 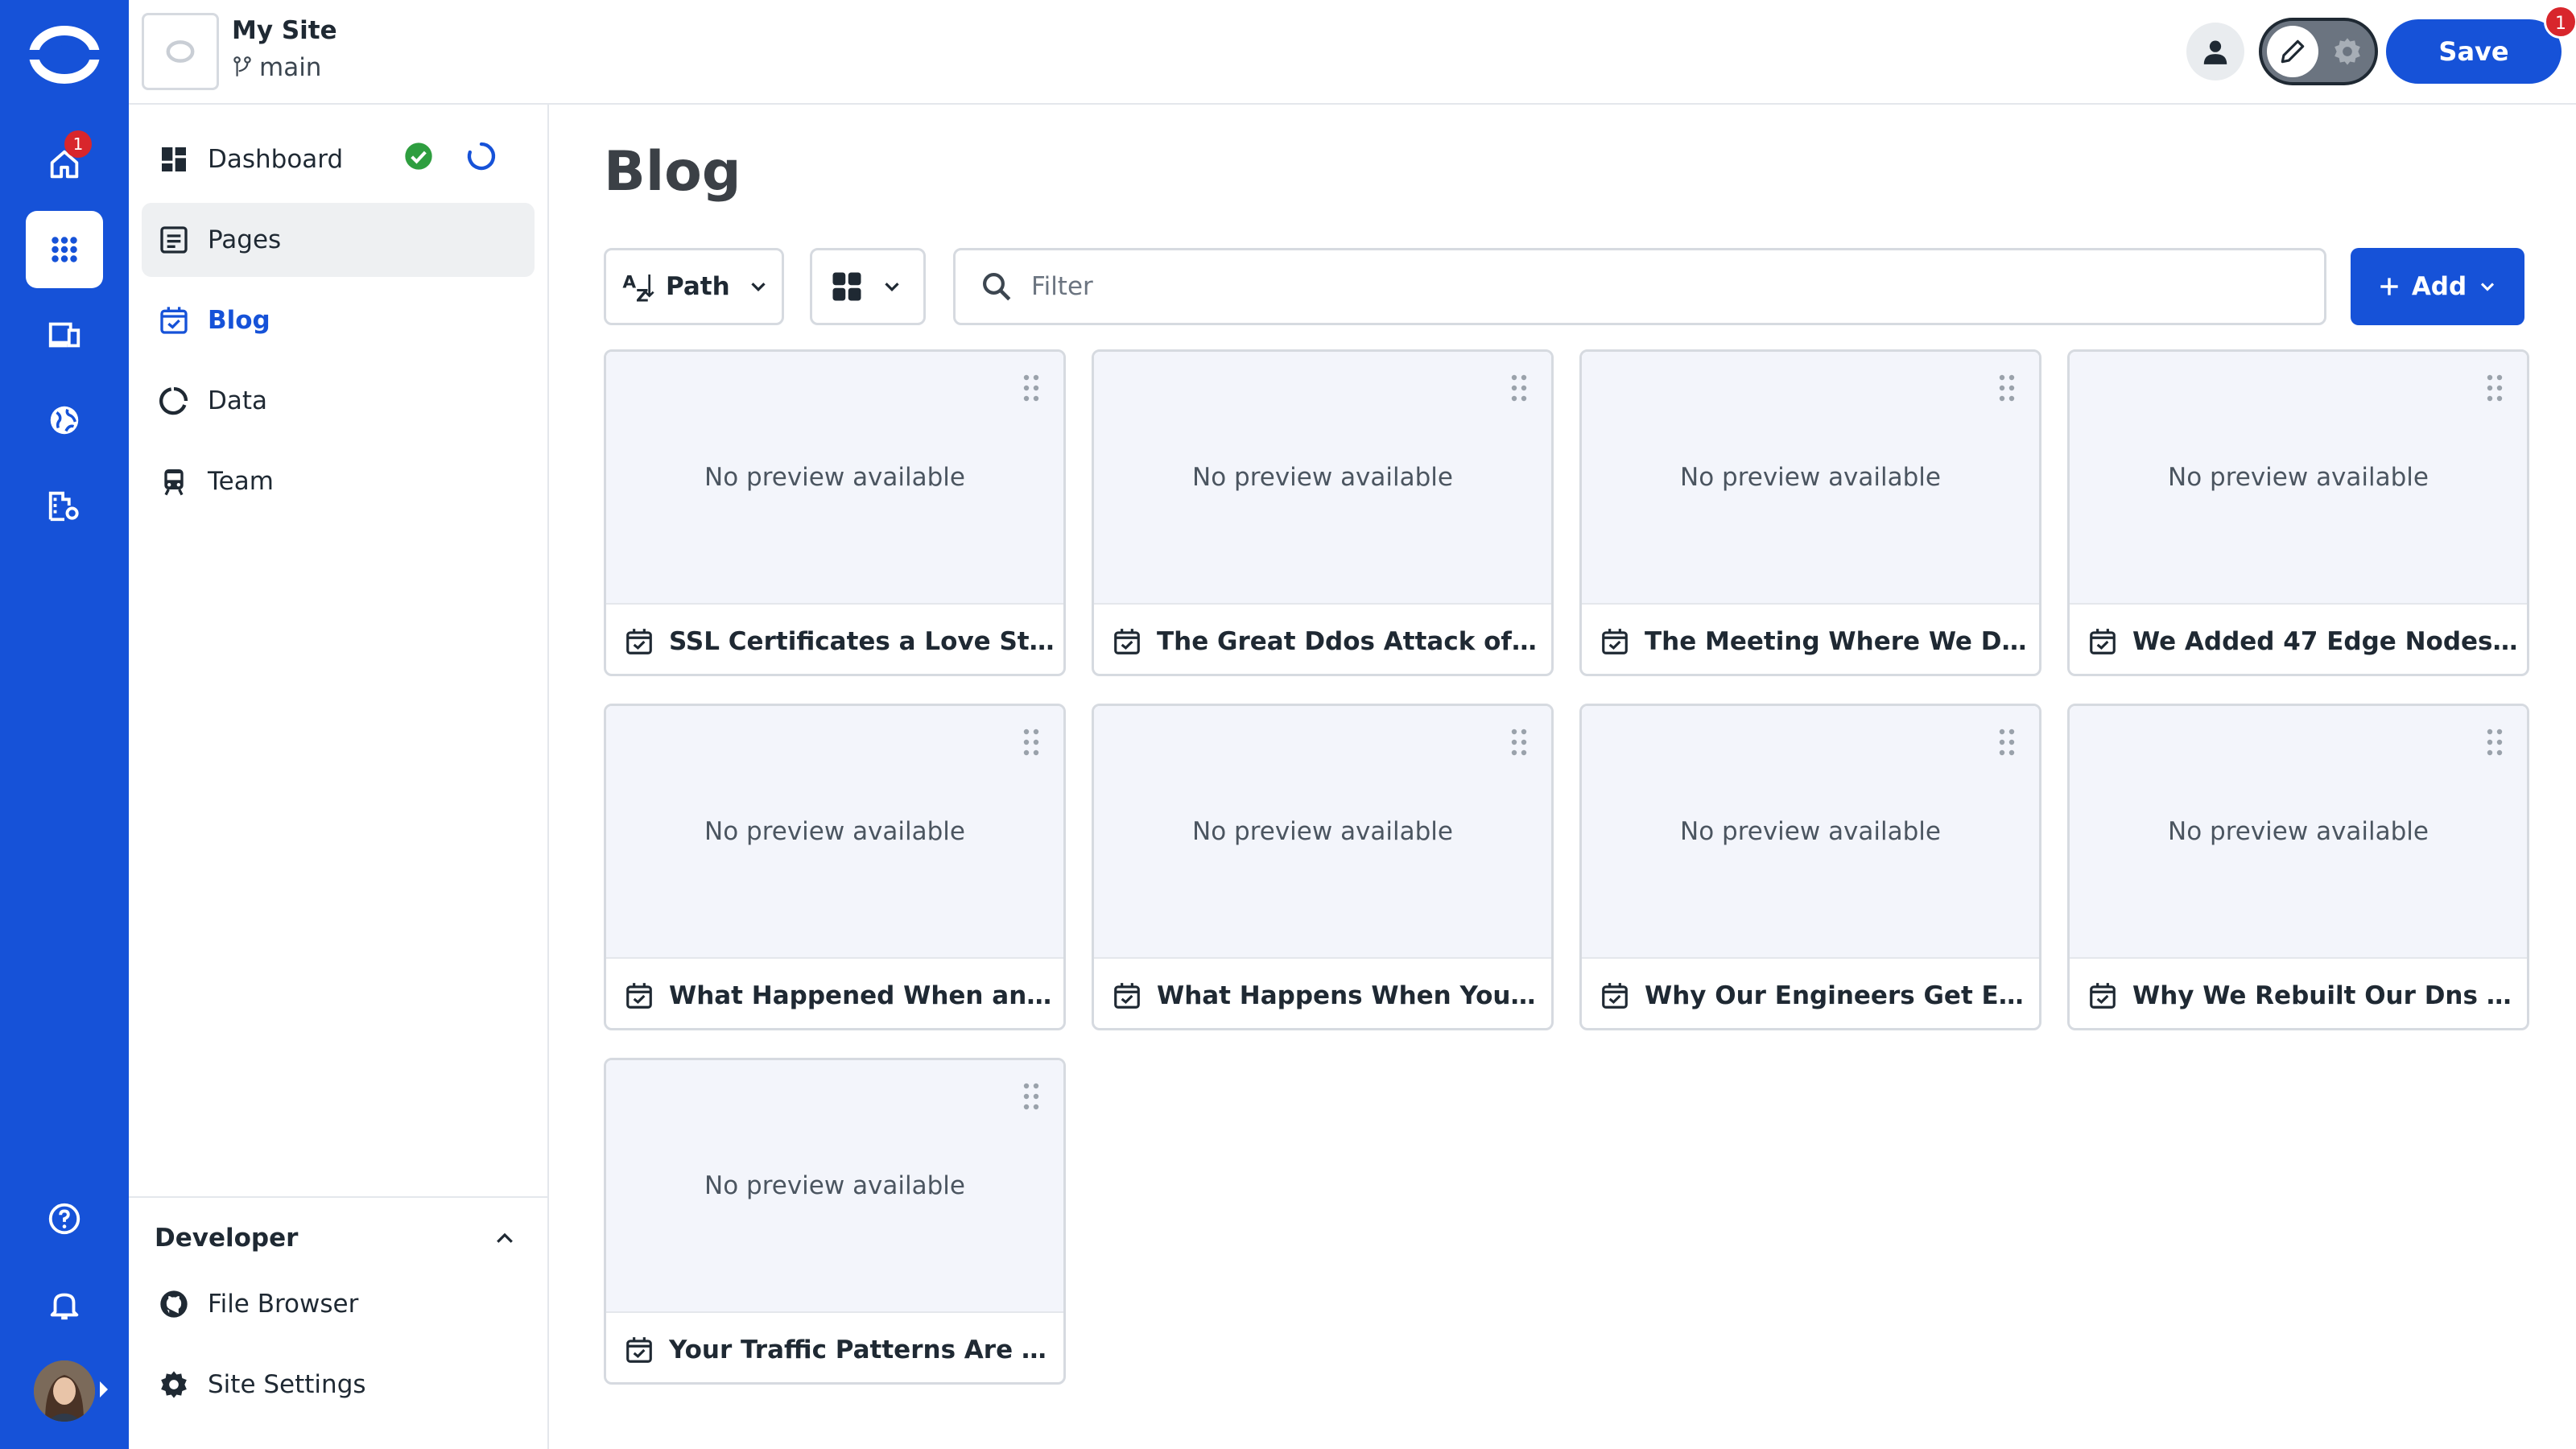 I want to click on view-mode-dropdown, so click(x=868, y=286).